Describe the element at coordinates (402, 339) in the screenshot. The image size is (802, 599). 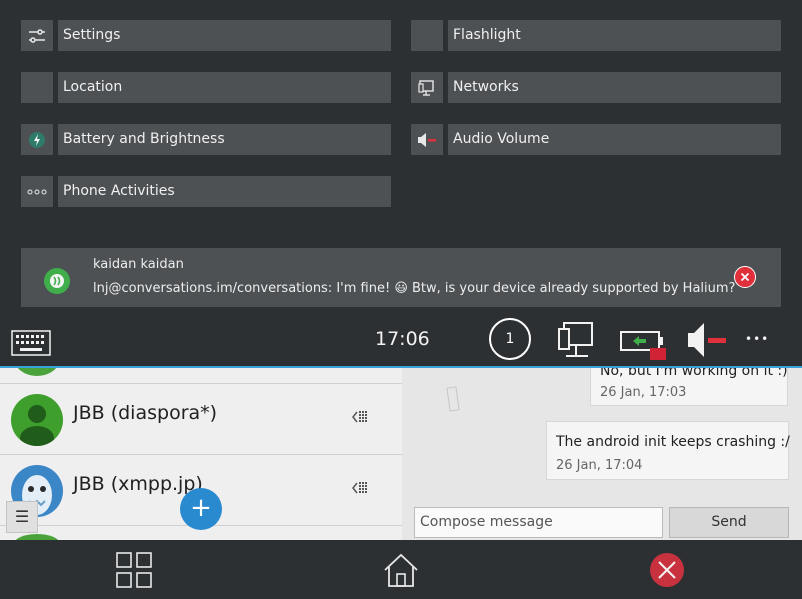
I see `clock: 17:06` at that location.